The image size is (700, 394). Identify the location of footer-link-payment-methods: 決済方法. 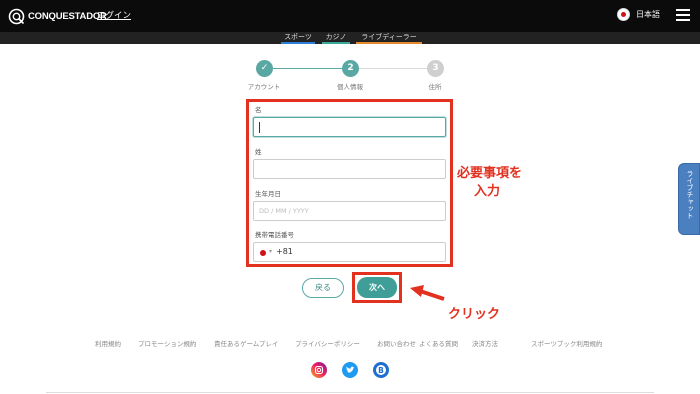
(485, 343).